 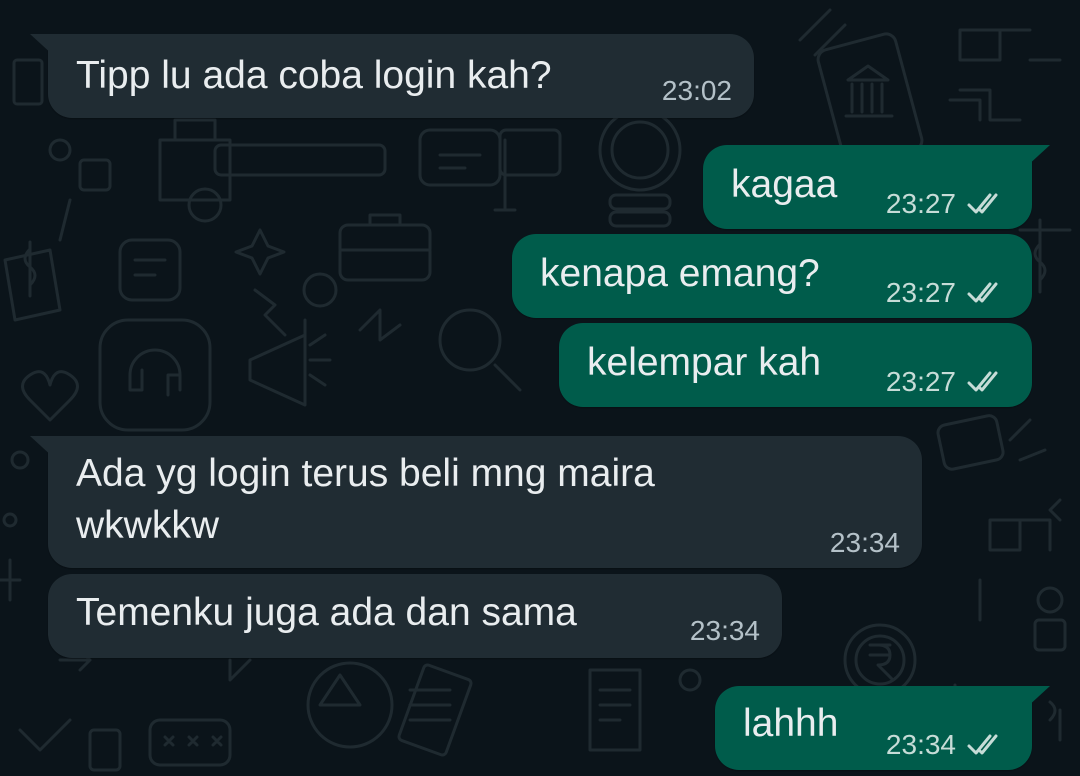 What do you see at coordinates (365, 499) in the screenshot?
I see `message-text: Ada yg login terus beli mng maira wkwkkw` at bounding box center [365, 499].